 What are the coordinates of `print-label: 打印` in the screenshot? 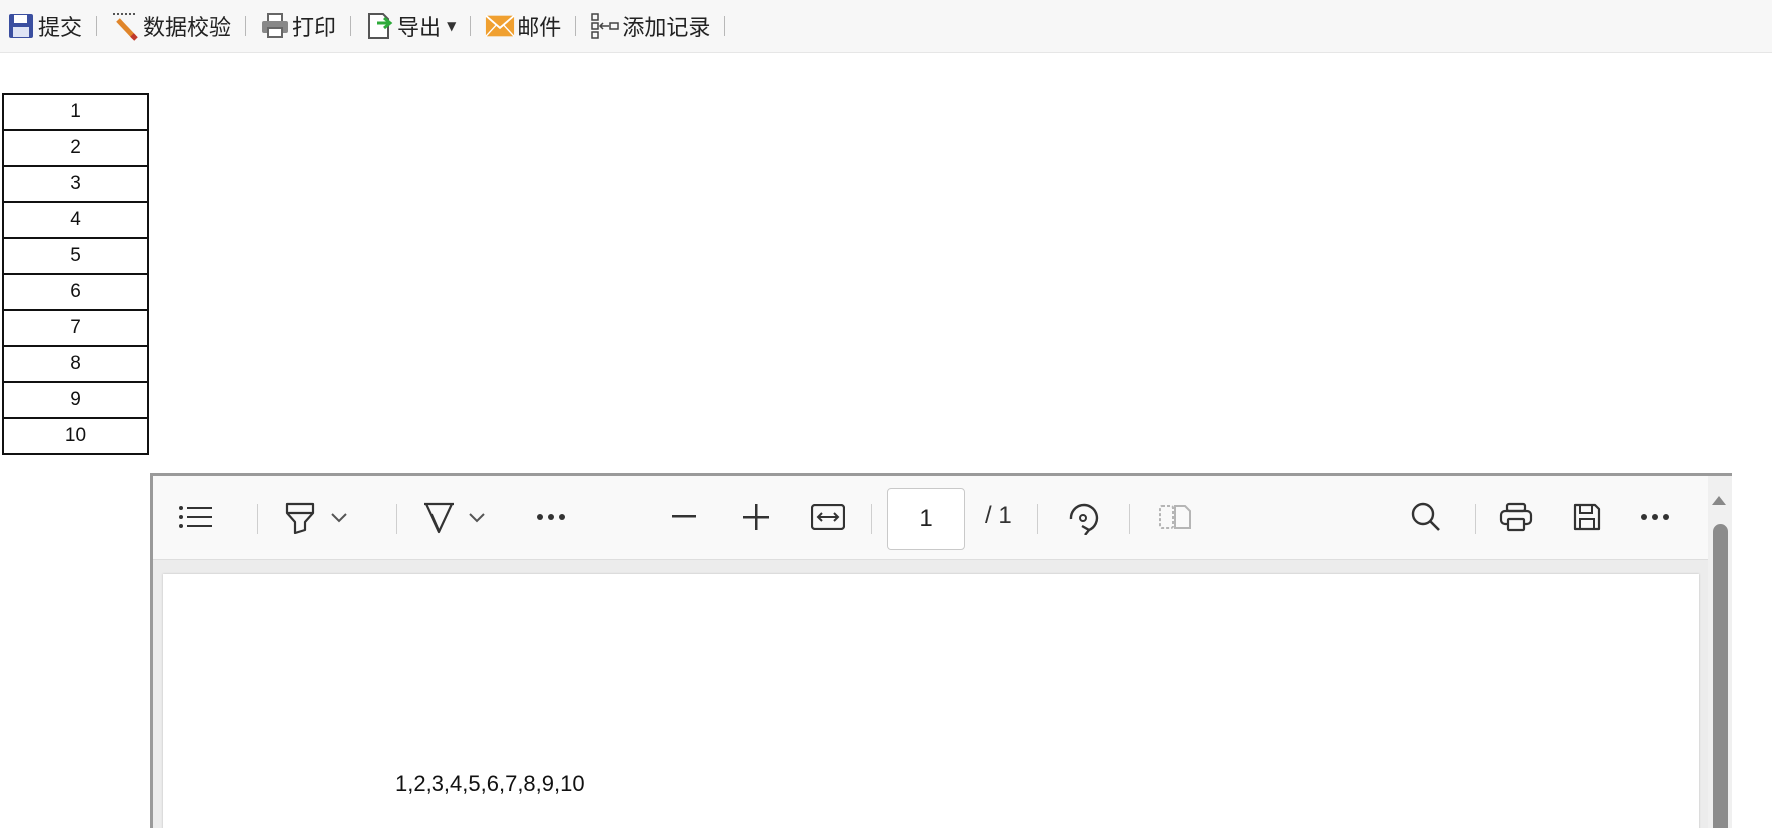 It's located at (314, 28).